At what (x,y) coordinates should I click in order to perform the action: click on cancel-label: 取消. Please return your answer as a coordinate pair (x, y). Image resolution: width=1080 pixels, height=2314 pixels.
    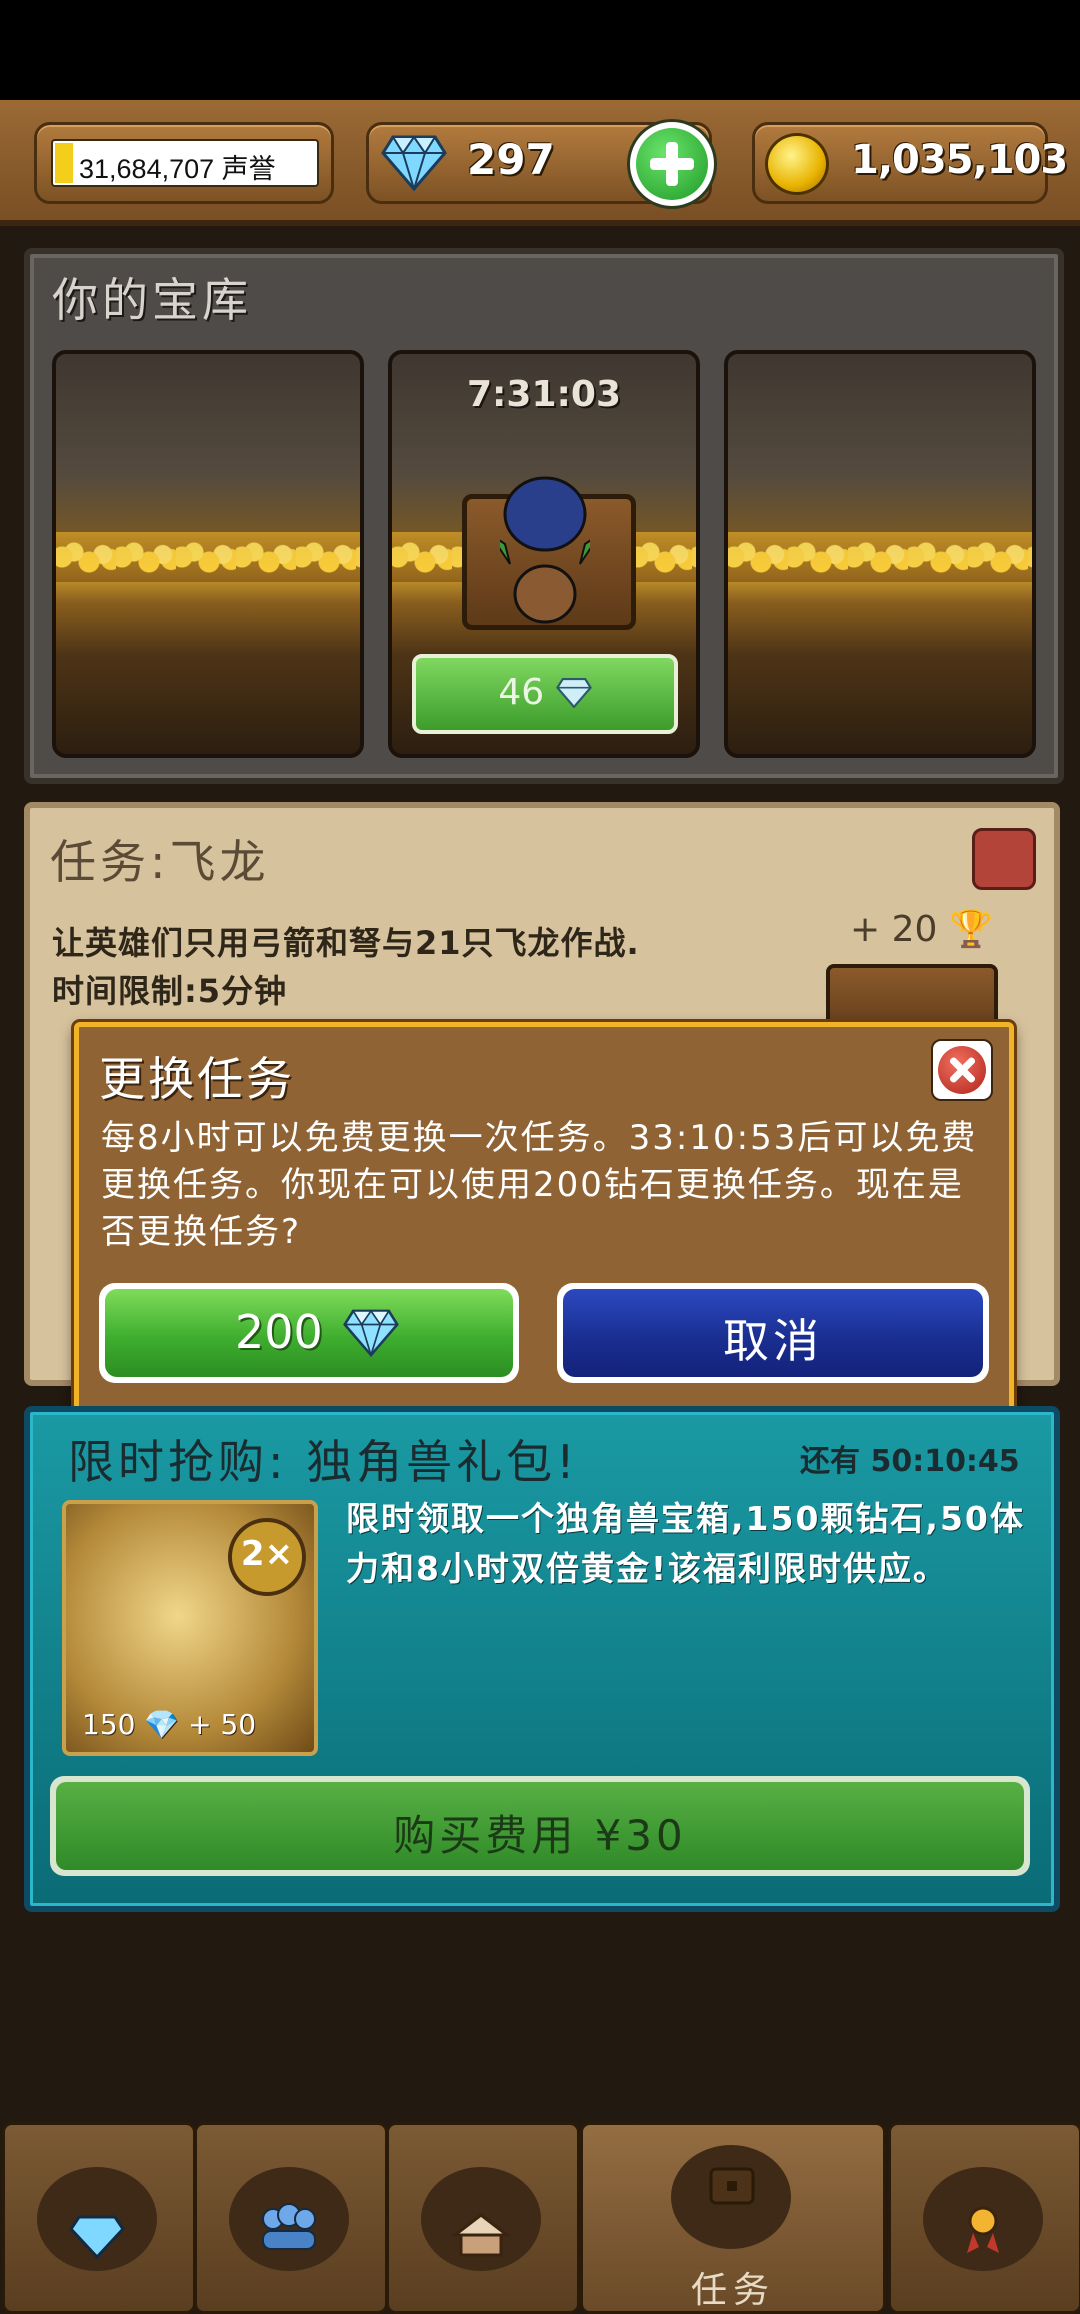
    Looking at the image, I should click on (773, 1341).